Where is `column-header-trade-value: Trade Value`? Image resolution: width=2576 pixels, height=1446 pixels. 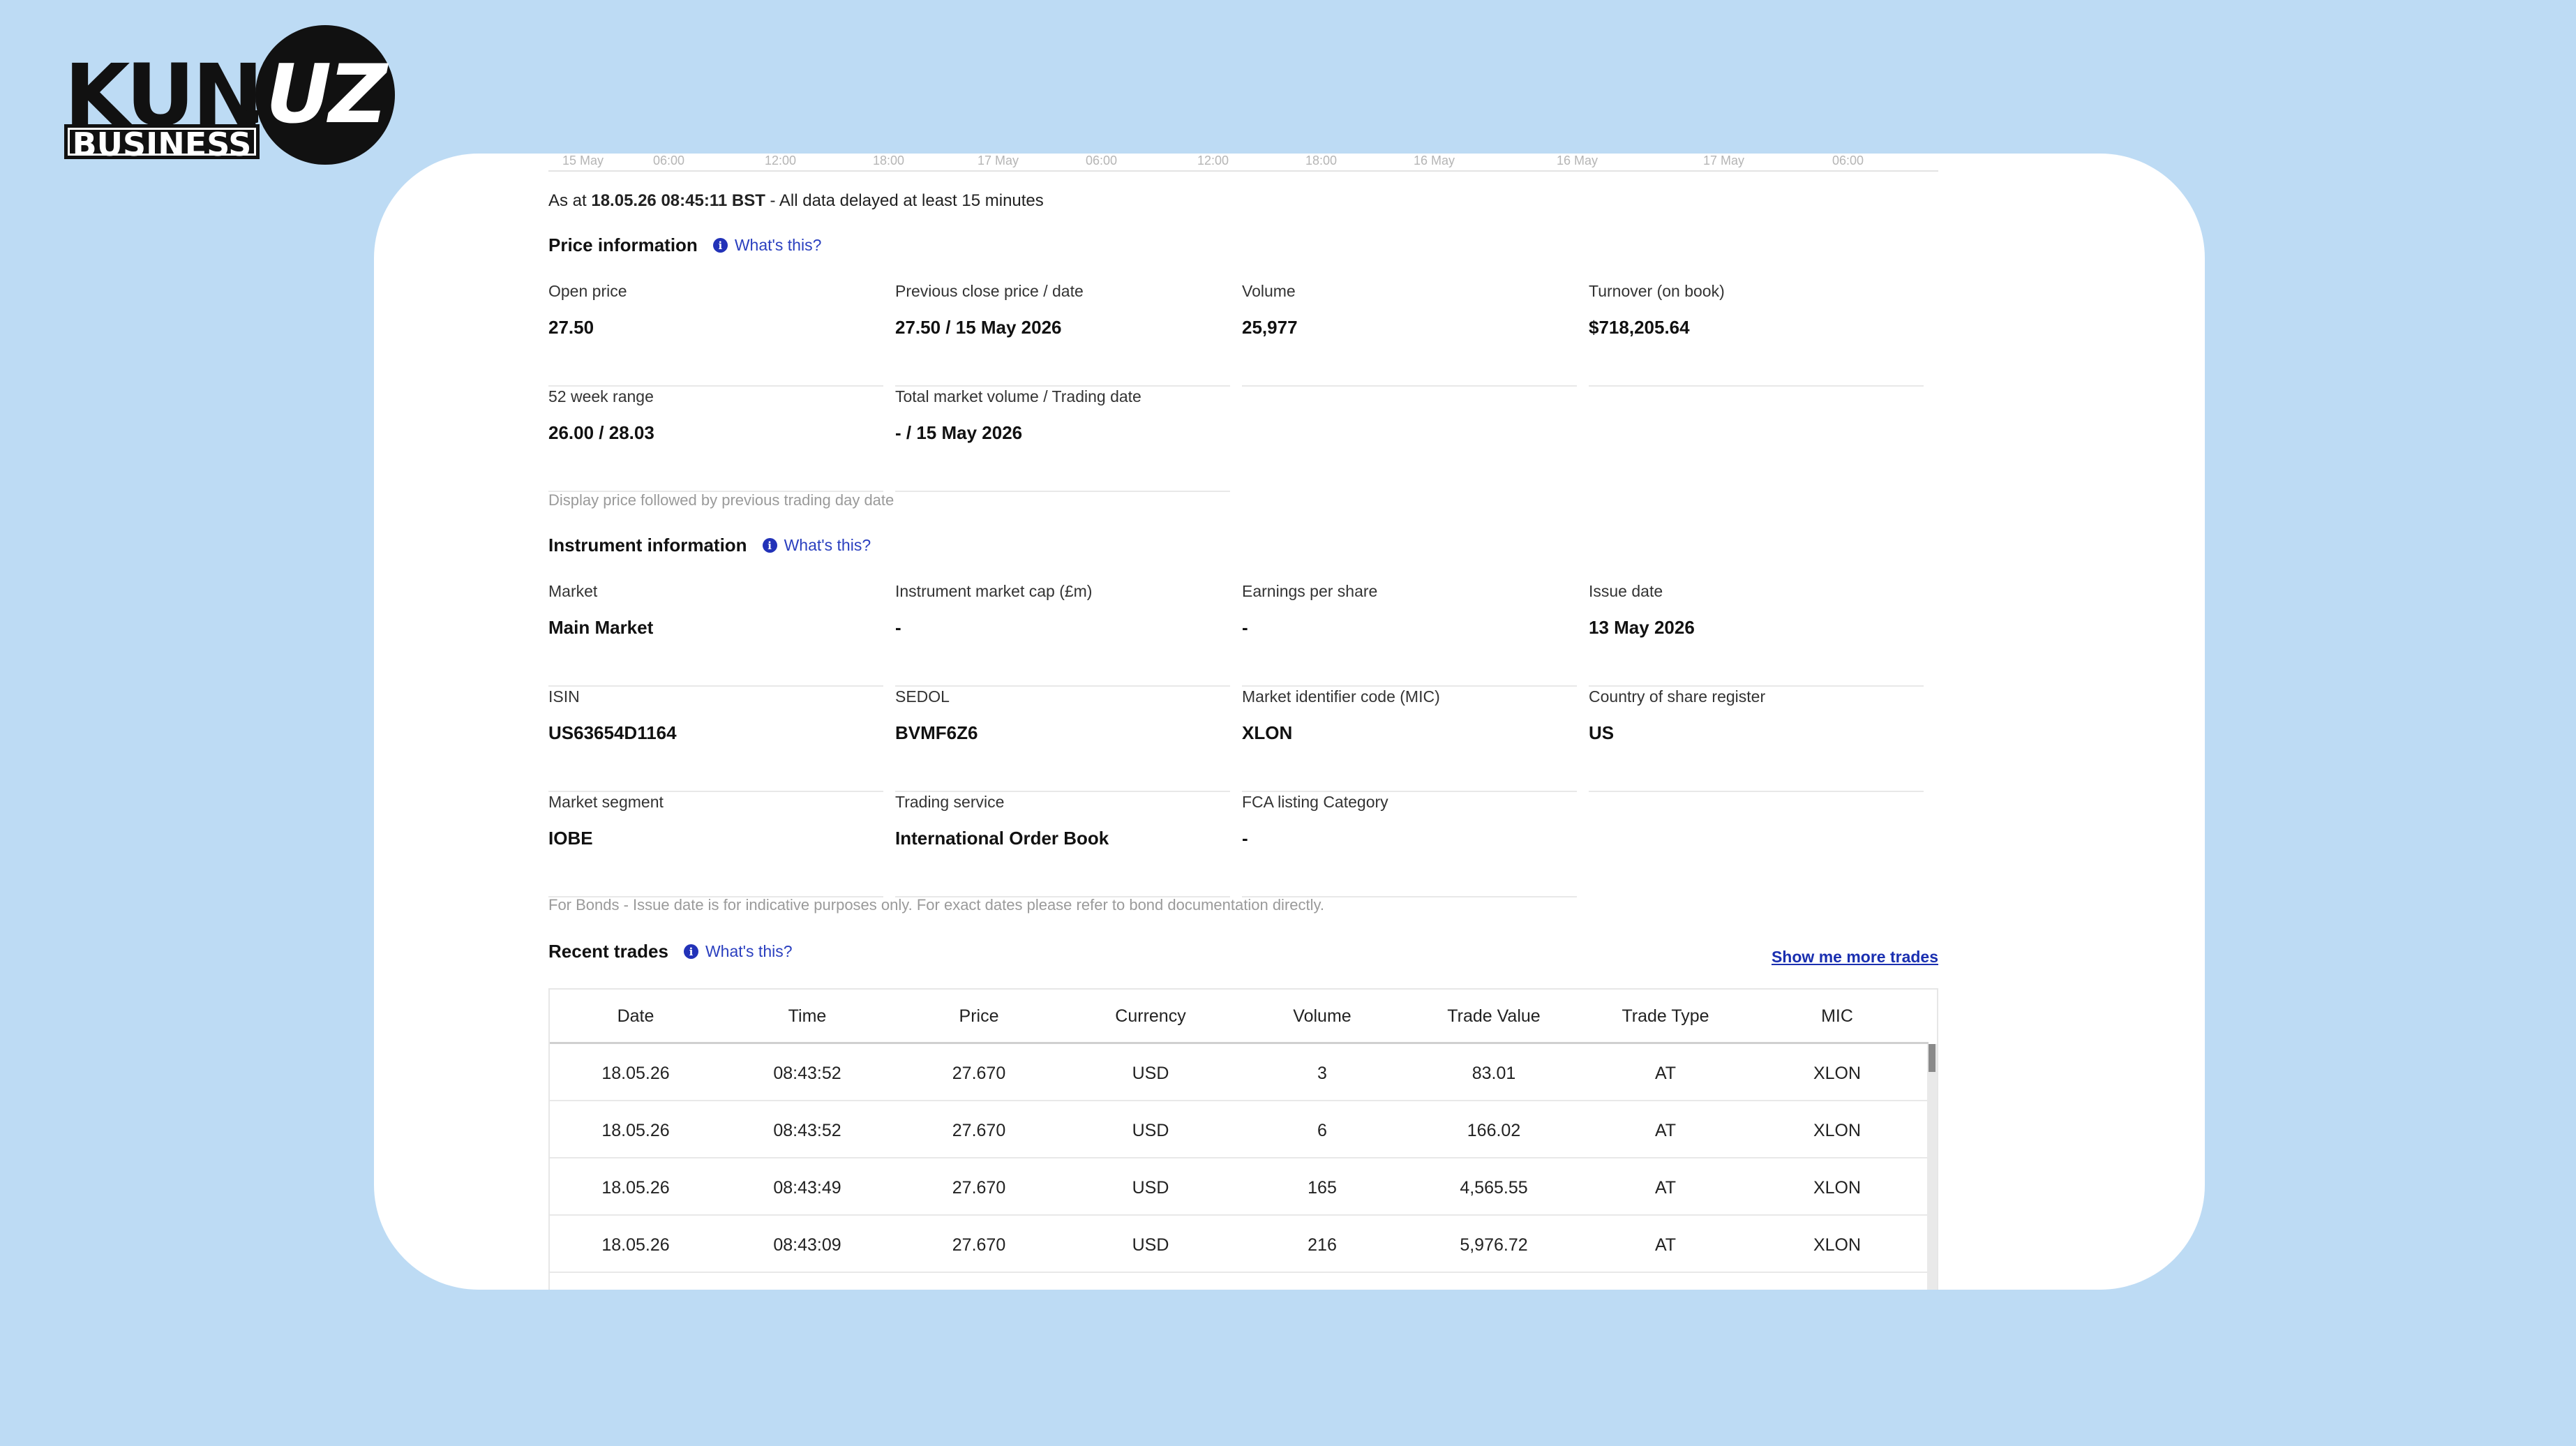
column-header-trade-value: Trade Value is located at coordinates (1494, 1016).